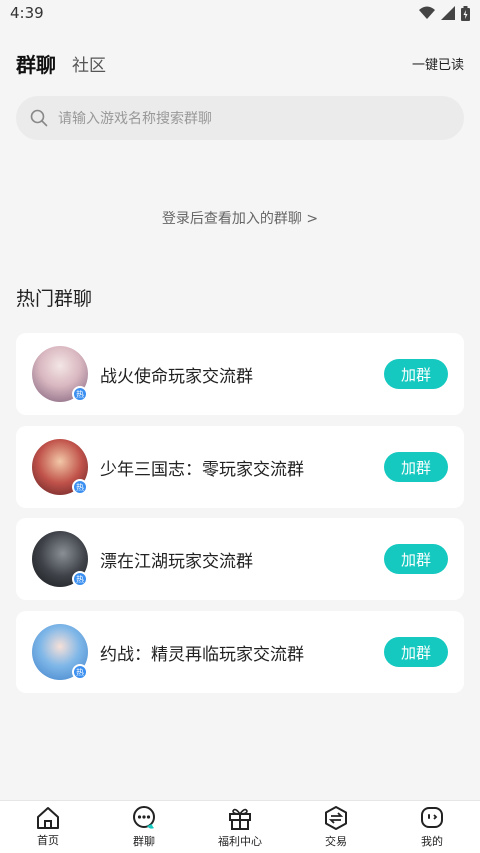  Describe the element at coordinates (144, 817) in the screenshot. I see `chat-icon` at that location.